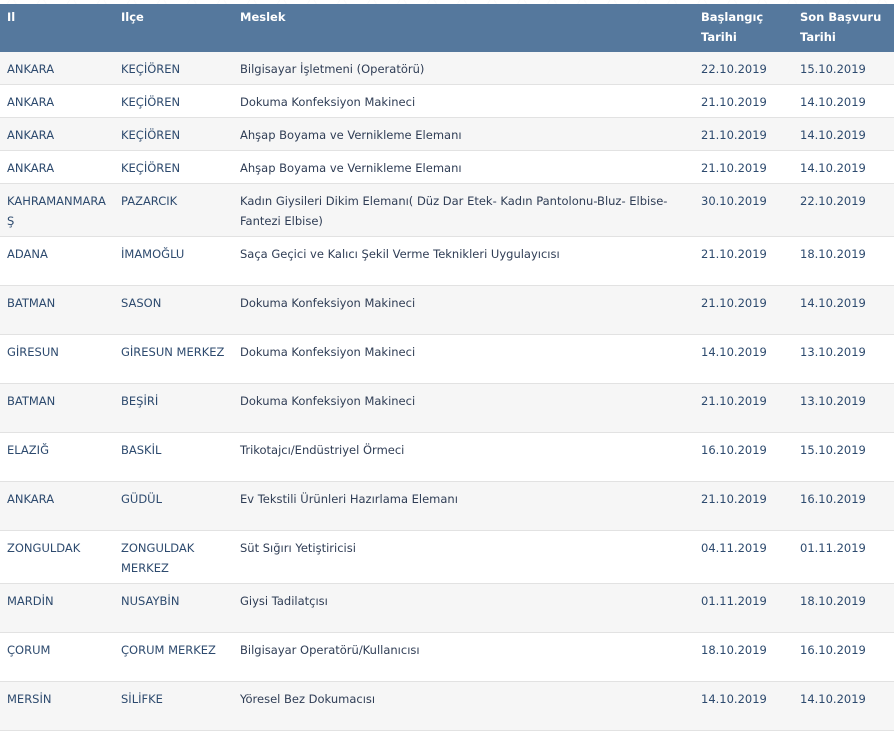 This screenshot has height=731, width=894. Describe the element at coordinates (463, 457) in the screenshot. I see `cell-occupation: Trikotajcı/Endüstriyel Örmeci` at that location.